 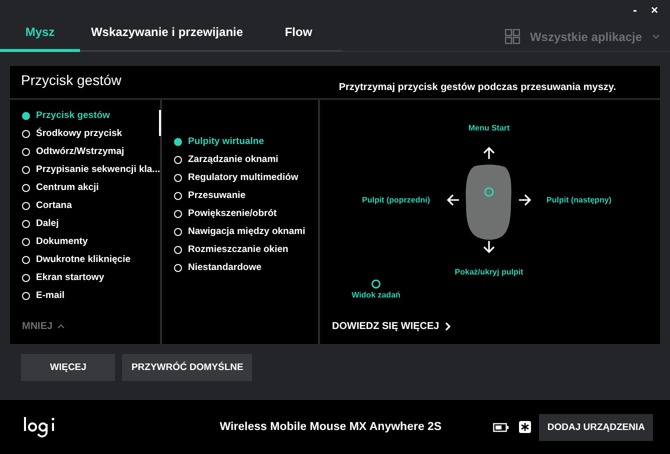 What do you see at coordinates (477, 88) in the screenshot?
I see `instruction-text: Przytrzymaj przycisk gestów podczas przesuwania myszy.` at bounding box center [477, 88].